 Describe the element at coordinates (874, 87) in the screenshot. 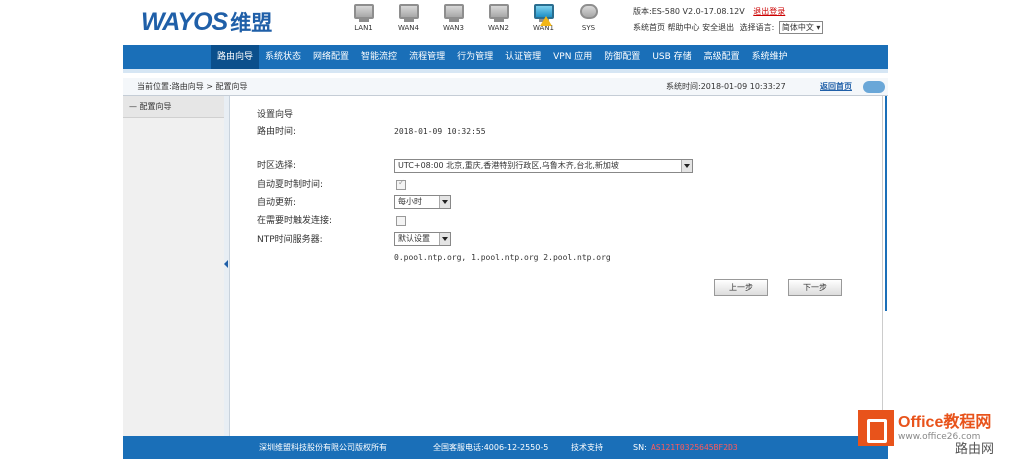

I see `back-arrow-icon` at that location.